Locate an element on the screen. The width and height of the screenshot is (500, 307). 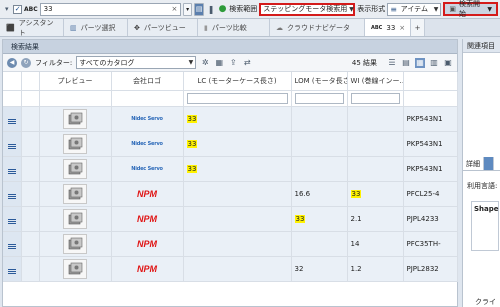
lom-filter-input is located at coordinates (319, 98).